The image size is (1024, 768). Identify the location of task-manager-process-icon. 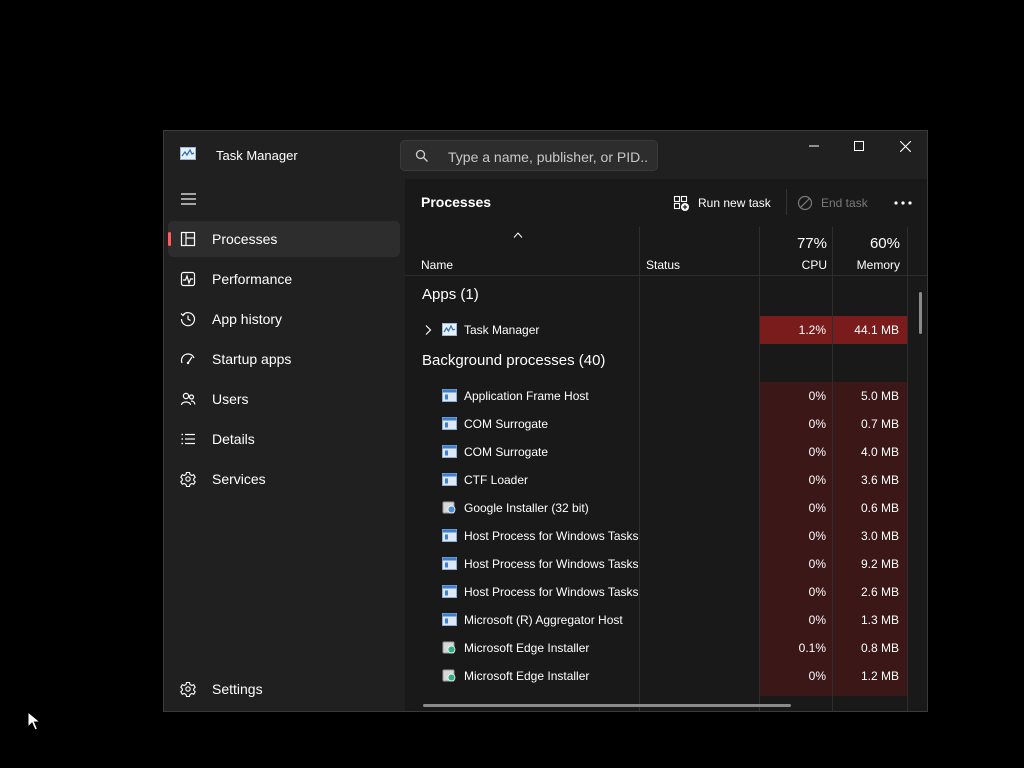
(449, 329).